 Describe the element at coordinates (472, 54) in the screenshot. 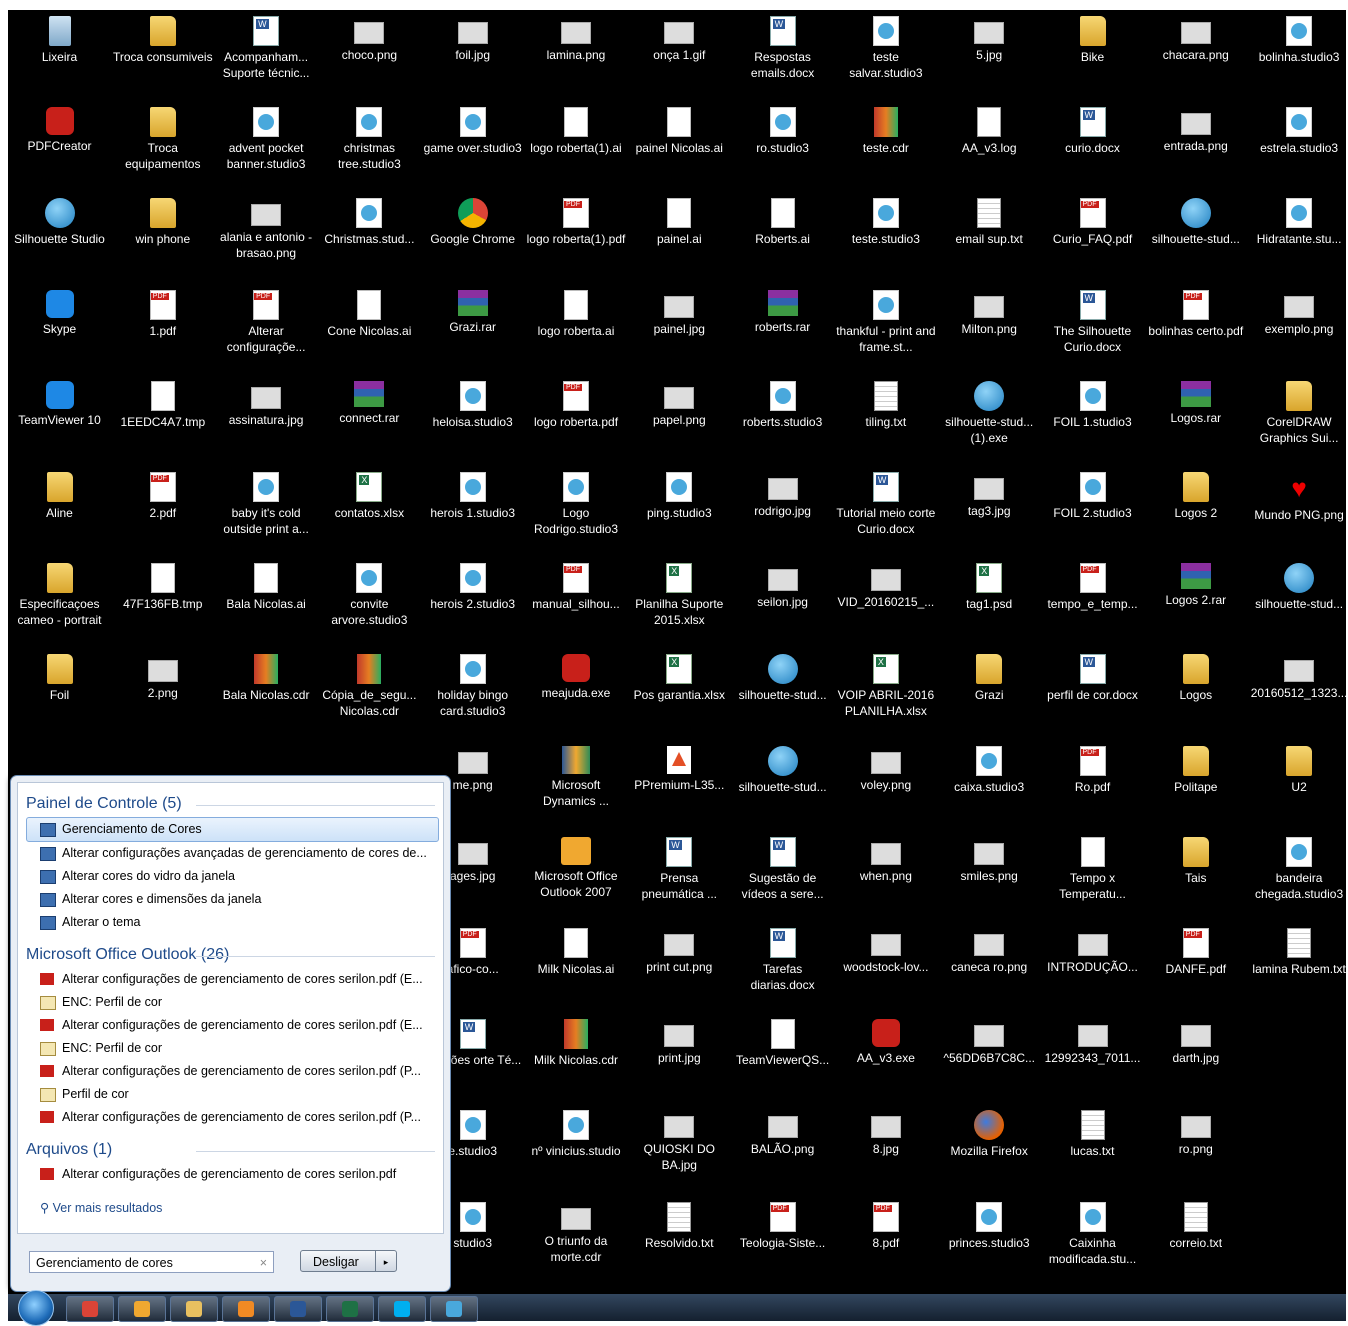

I see `desktop-icon: foil.jpg` at that location.